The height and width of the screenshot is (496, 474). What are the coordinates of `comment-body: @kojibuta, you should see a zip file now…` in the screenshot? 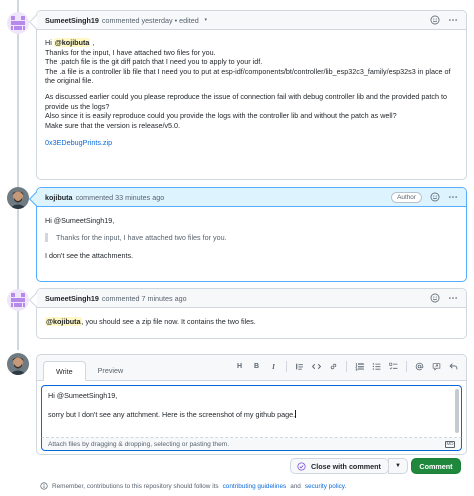 It's located at (251, 323).